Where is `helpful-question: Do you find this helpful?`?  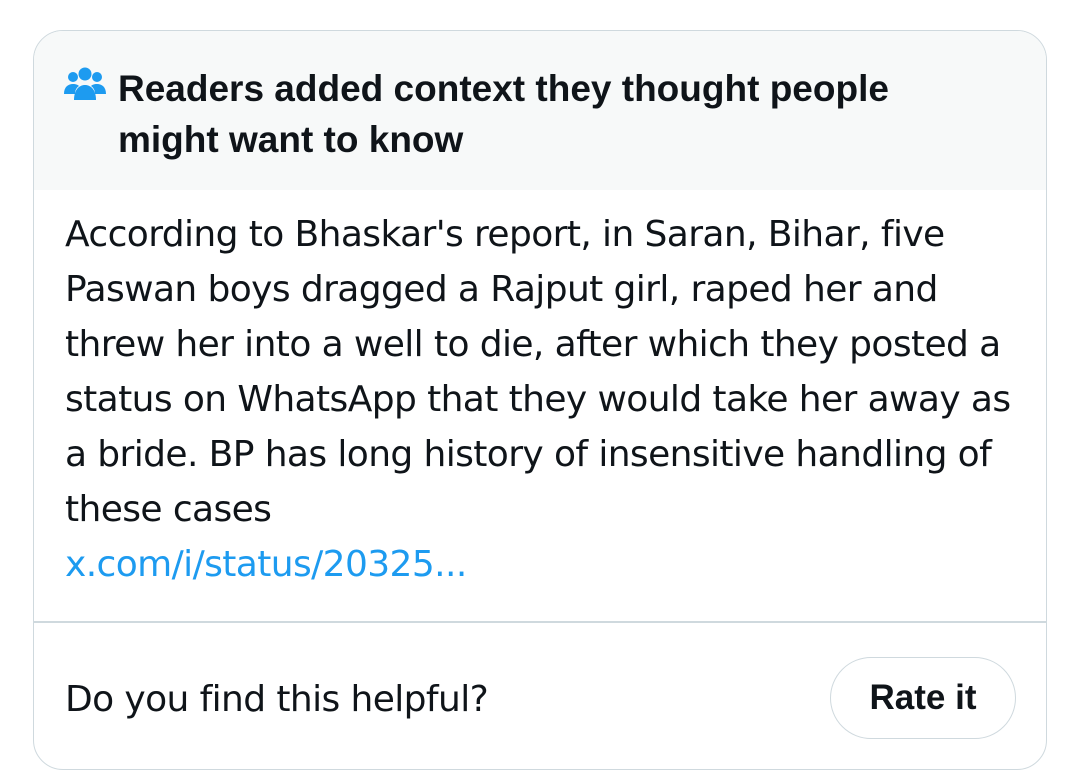
helpful-question: Do you find this helpful? is located at coordinates (277, 699).